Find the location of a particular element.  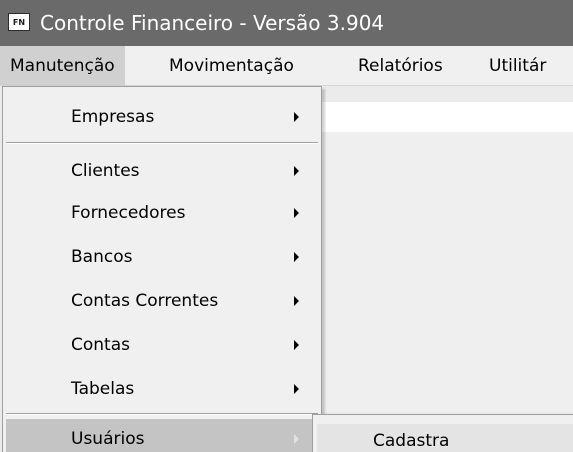

menu-label: Relatórios is located at coordinates (400, 66).